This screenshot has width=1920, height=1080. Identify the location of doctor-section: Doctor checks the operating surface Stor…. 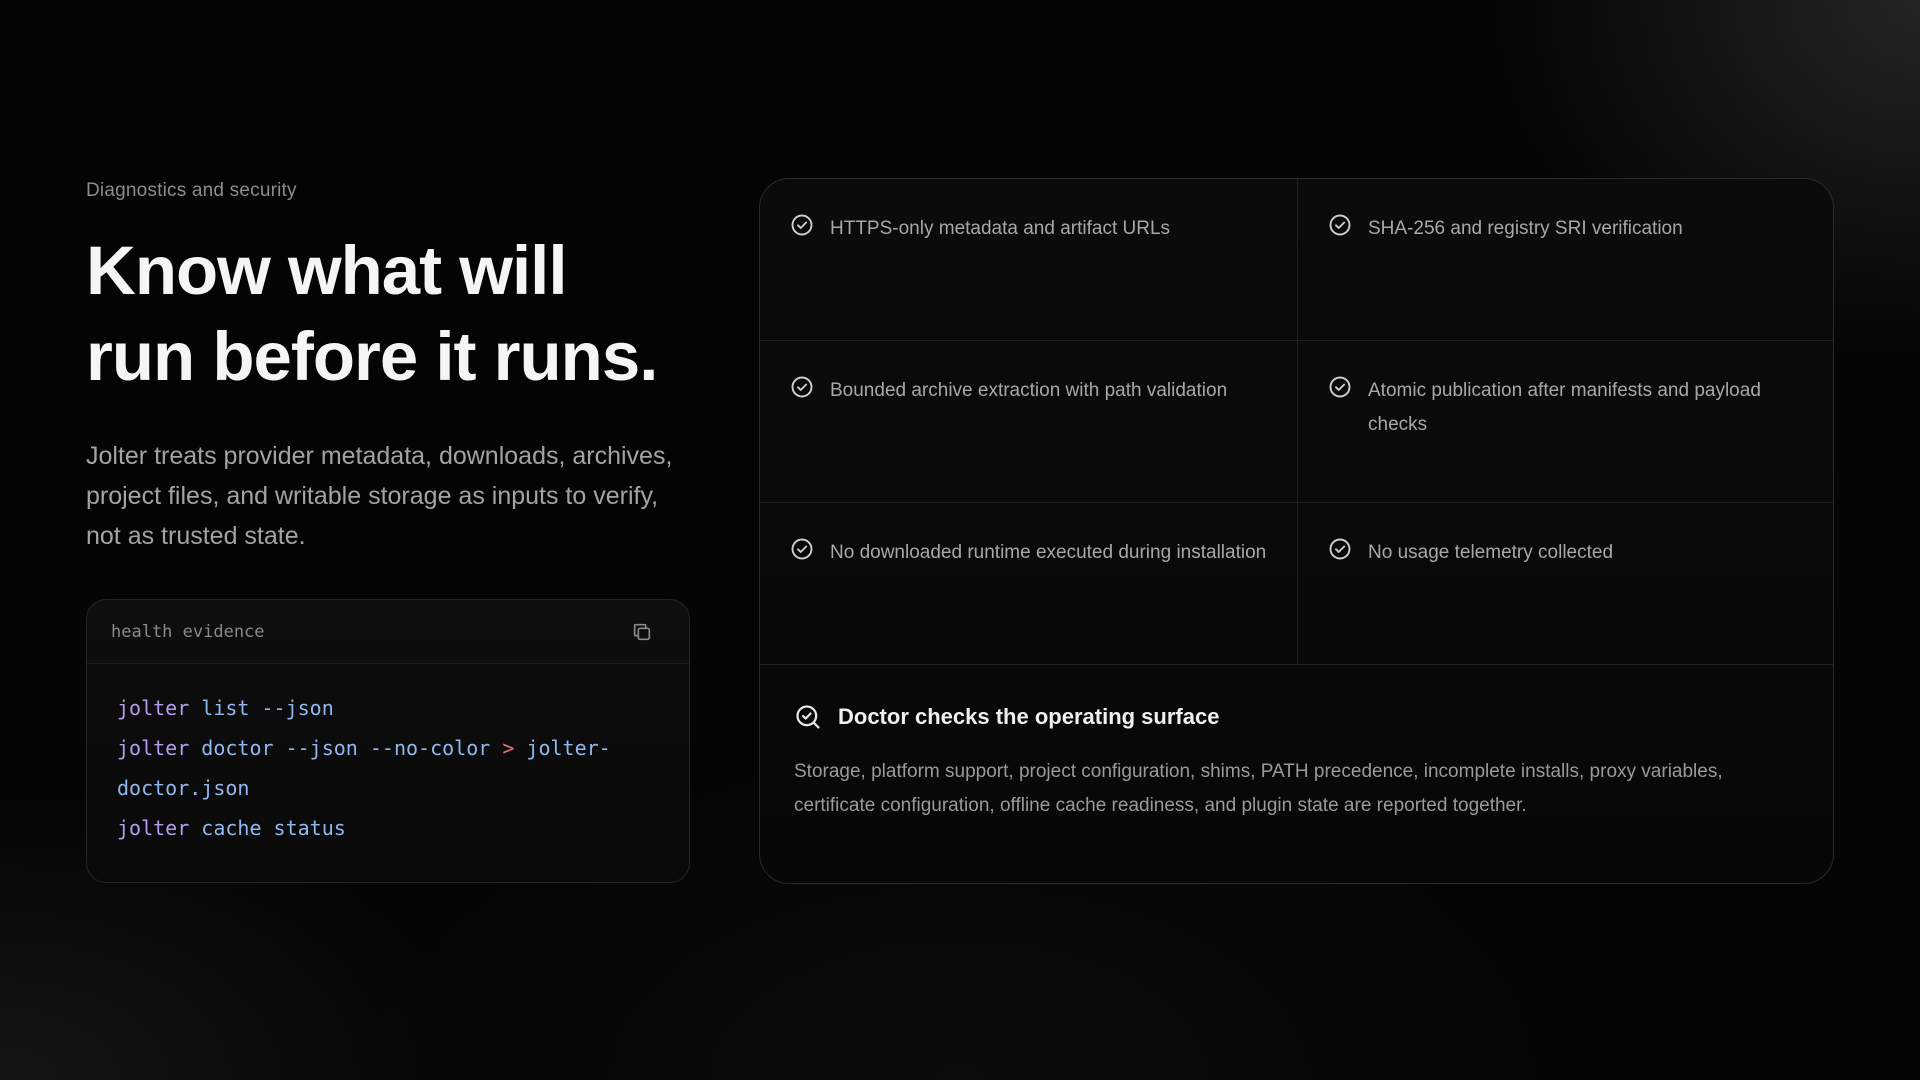
(1296, 744).